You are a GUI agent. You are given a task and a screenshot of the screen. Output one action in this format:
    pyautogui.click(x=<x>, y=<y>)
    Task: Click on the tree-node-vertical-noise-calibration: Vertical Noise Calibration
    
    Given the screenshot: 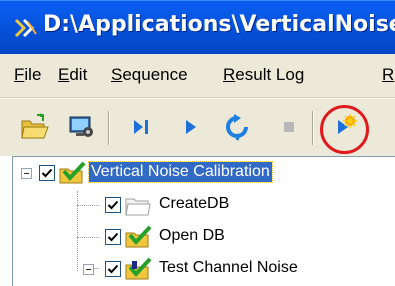 What is the action you would take?
    pyautogui.click(x=204, y=173)
    